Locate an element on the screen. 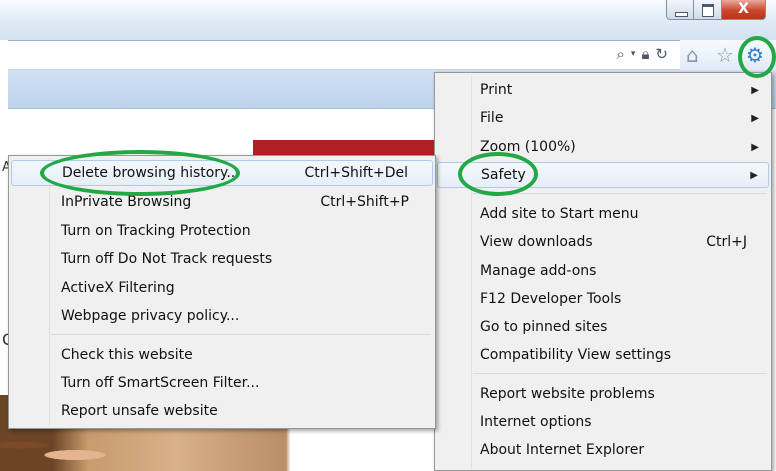  menu-item-shortcut: Ctrl+Shift+Del is located at coordinates (356, 173).